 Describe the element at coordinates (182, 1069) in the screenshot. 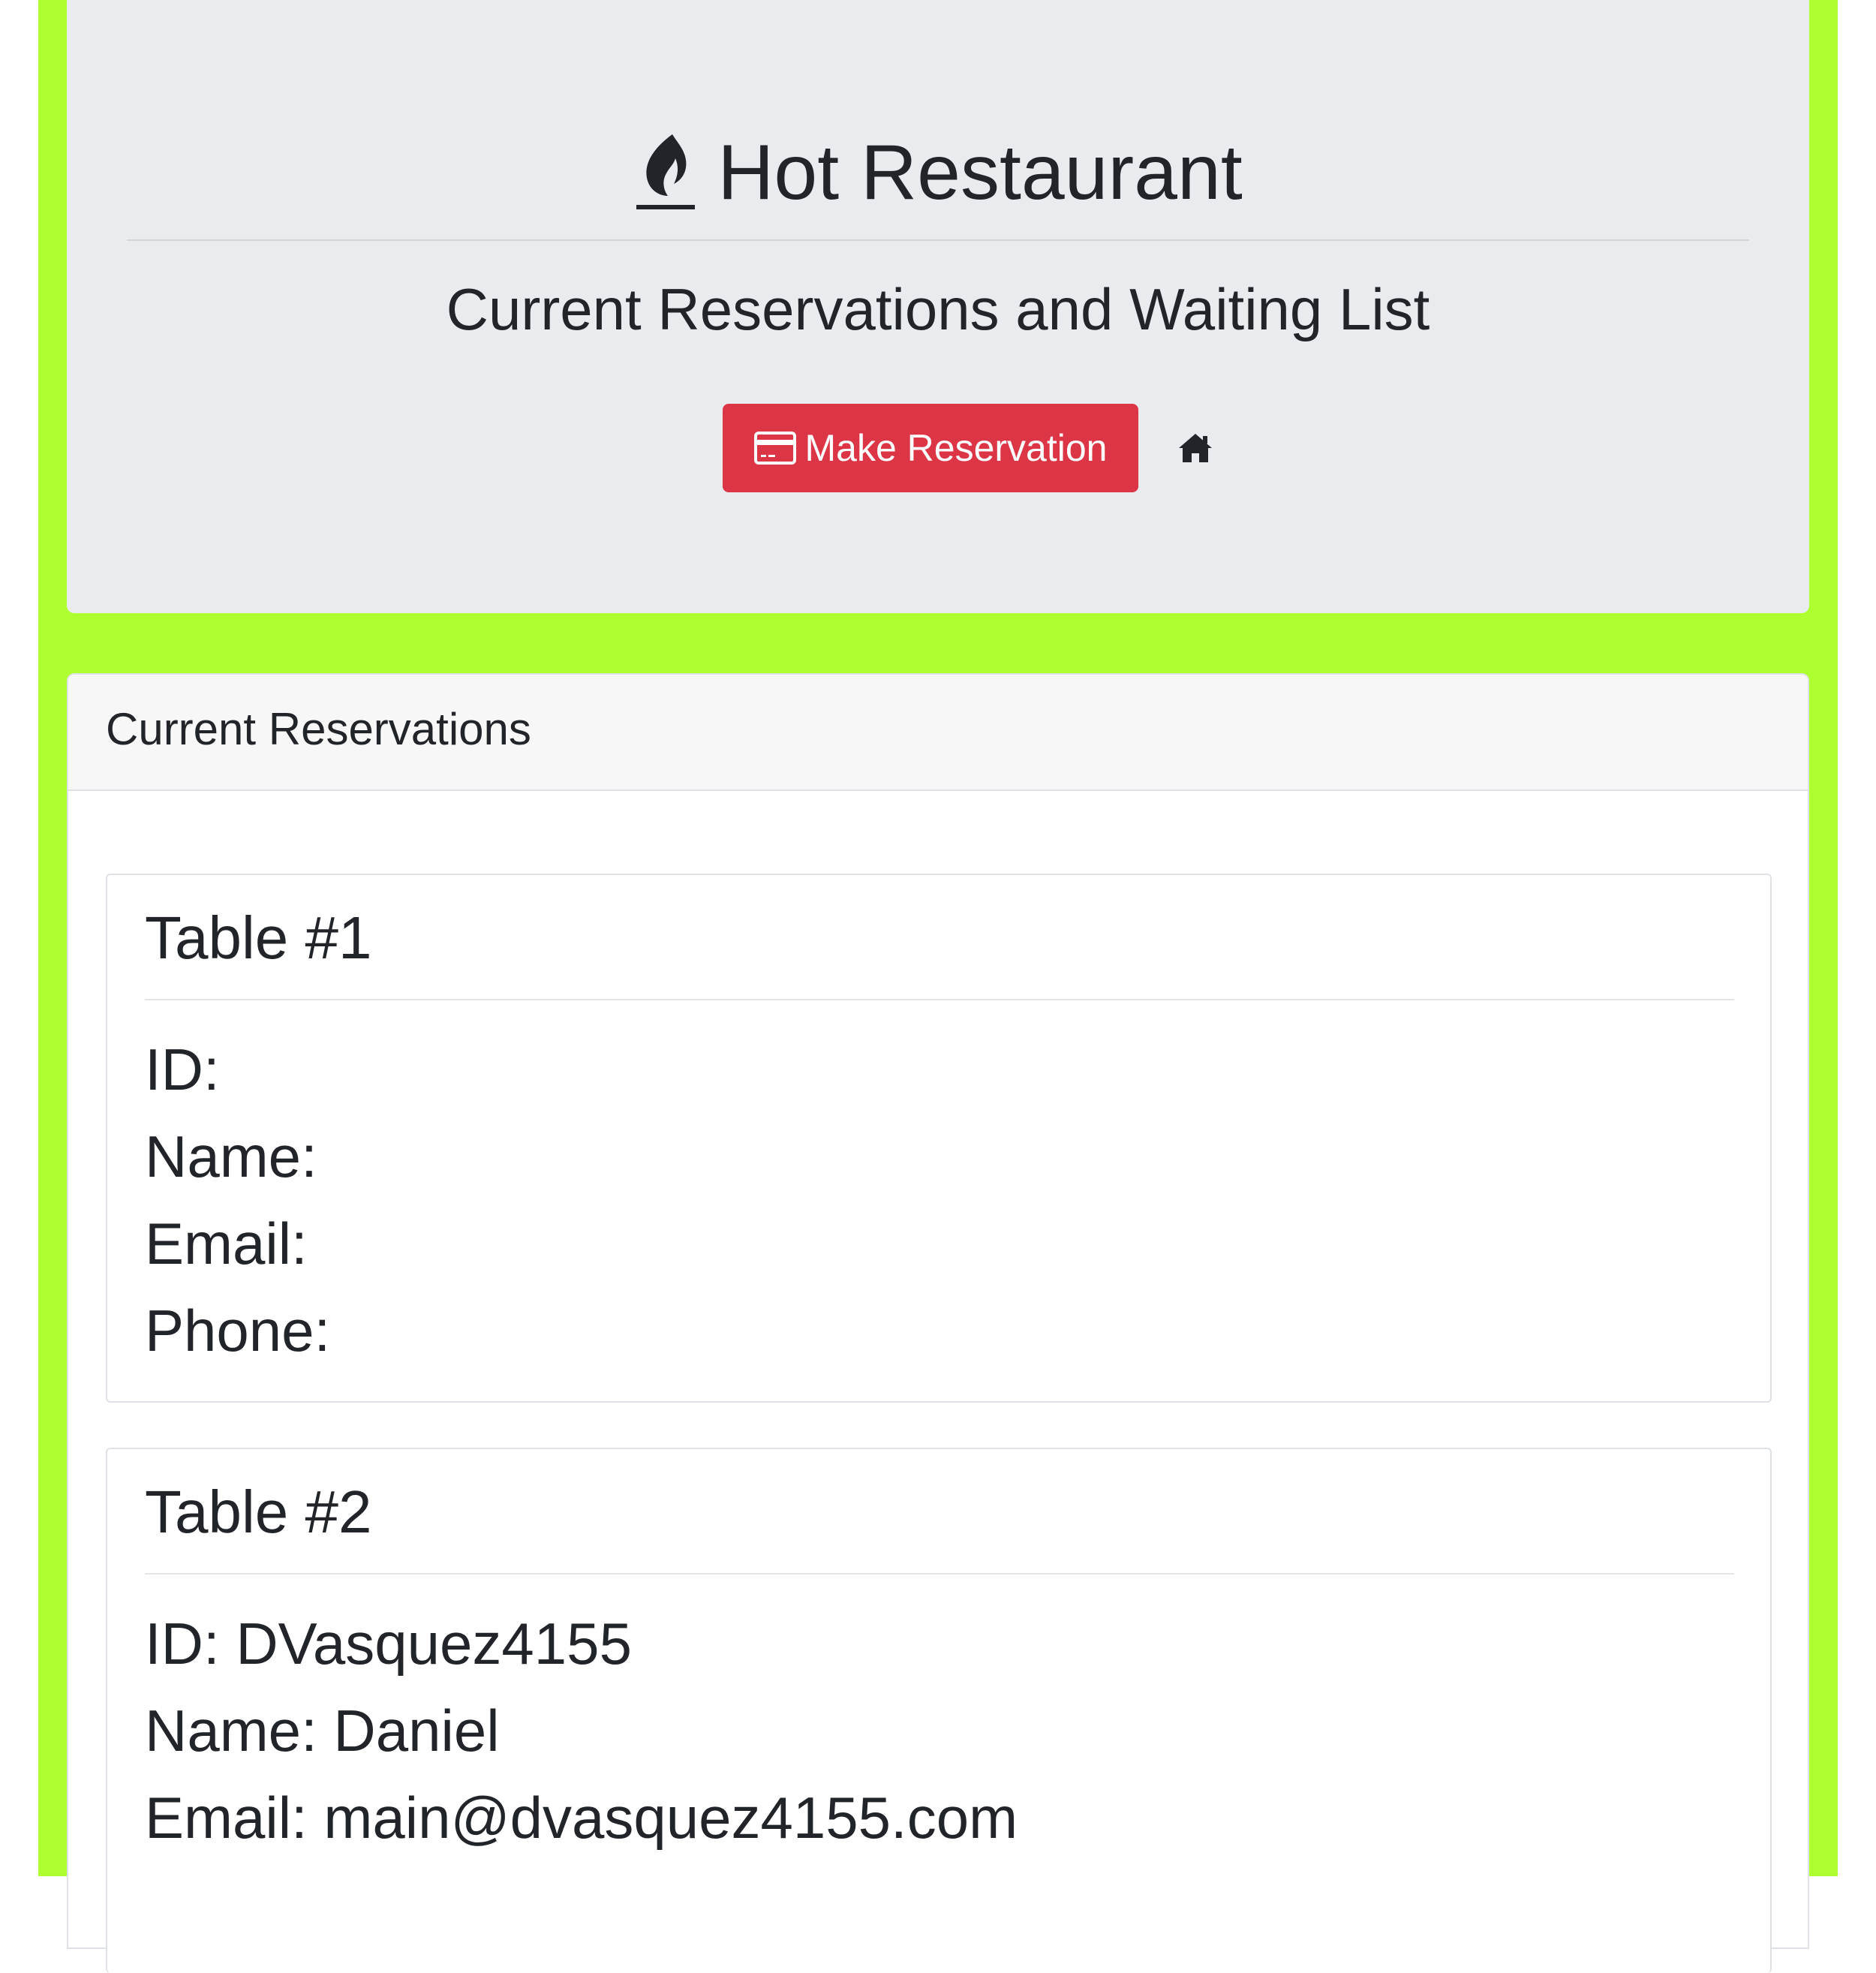

I see `table-id: ID:` at that location.